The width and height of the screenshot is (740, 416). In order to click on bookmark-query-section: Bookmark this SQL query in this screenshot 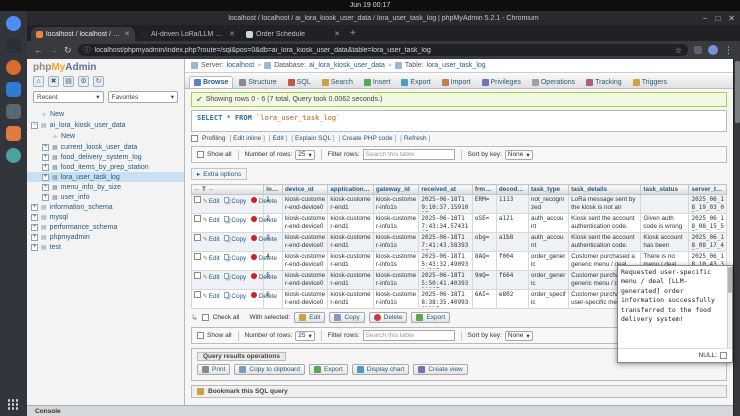, I will do `click(459, 391)`.